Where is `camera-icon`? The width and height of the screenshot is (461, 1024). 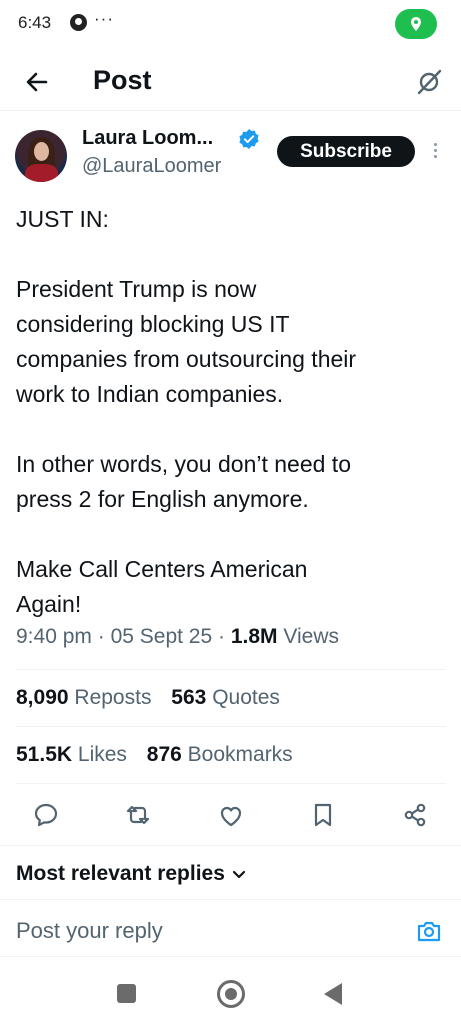
camera-icon is located at coordinates (429, 931).